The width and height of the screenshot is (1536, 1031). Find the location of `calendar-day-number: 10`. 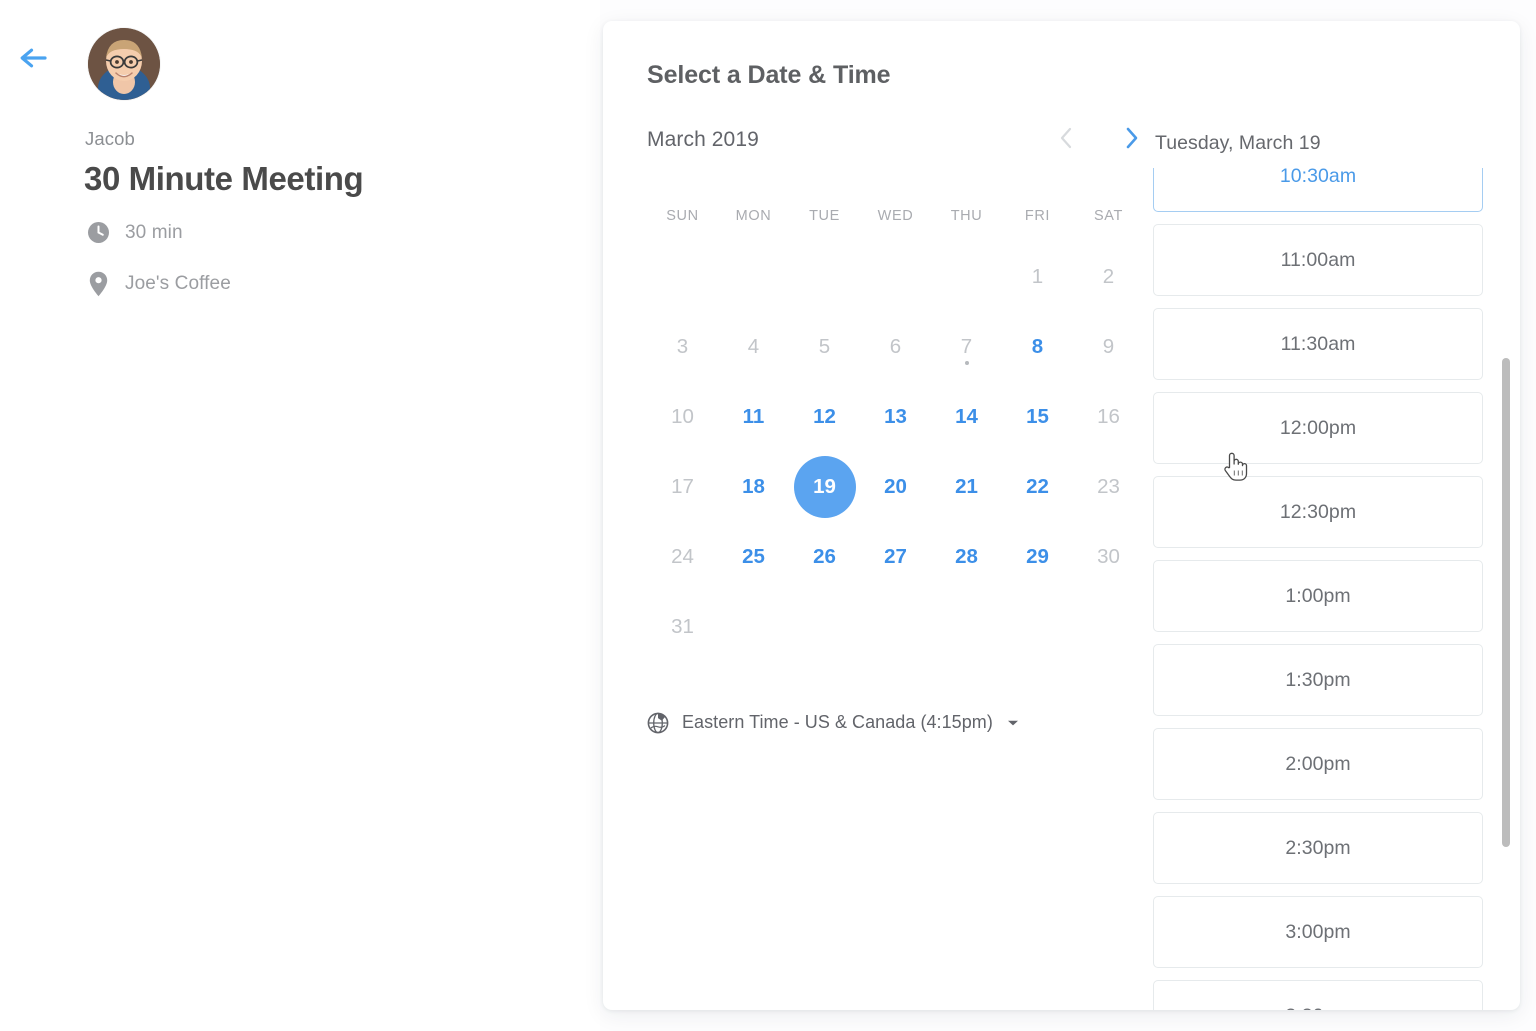

calendar-day-number: 10 is located at coordinates (682, 416).